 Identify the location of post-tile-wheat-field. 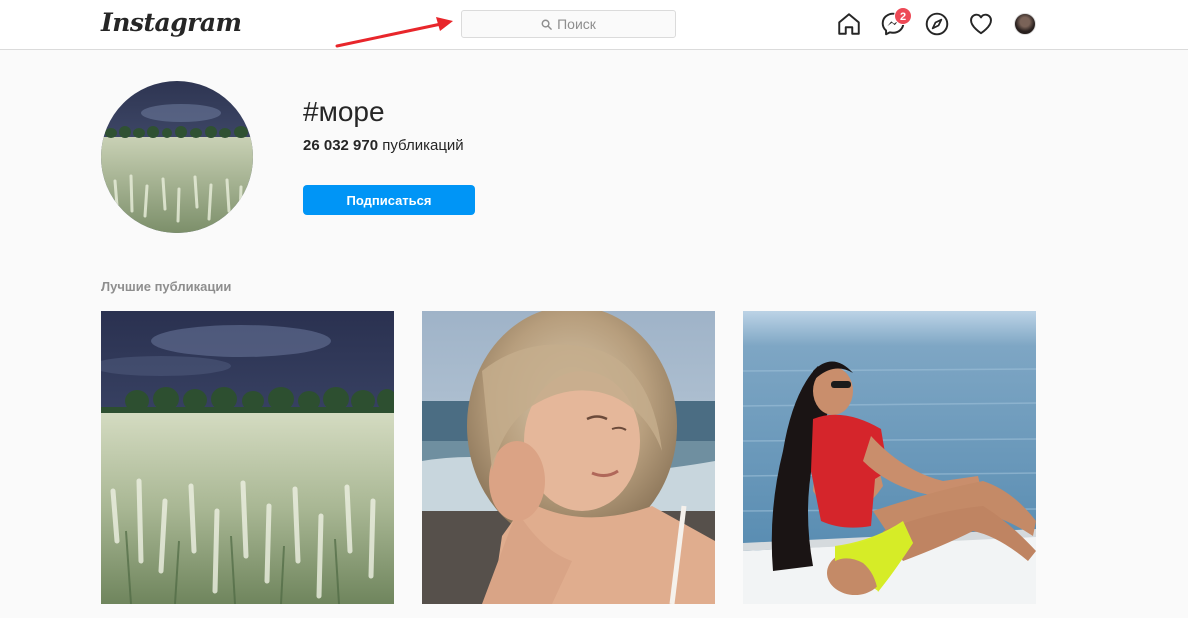
(247, 457).